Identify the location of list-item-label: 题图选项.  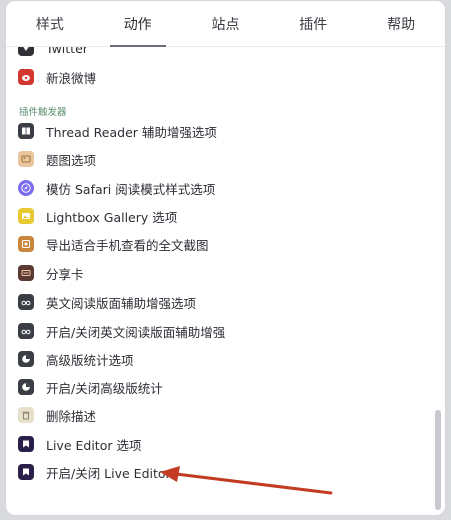
(71, 160).